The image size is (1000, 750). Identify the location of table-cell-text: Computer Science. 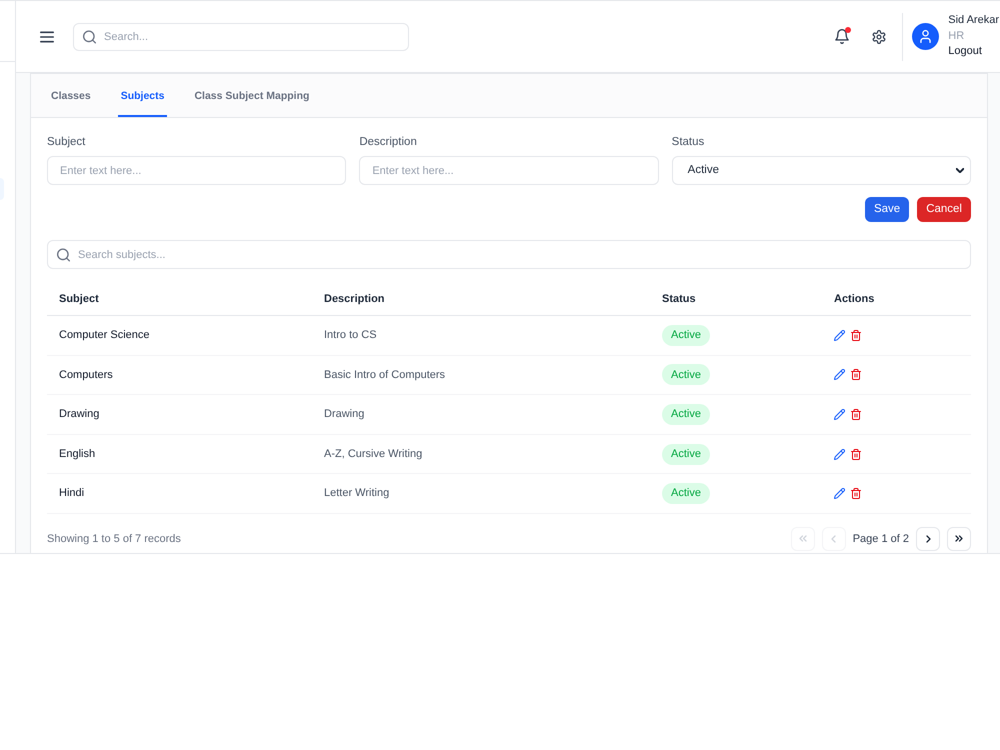
(104, 336).